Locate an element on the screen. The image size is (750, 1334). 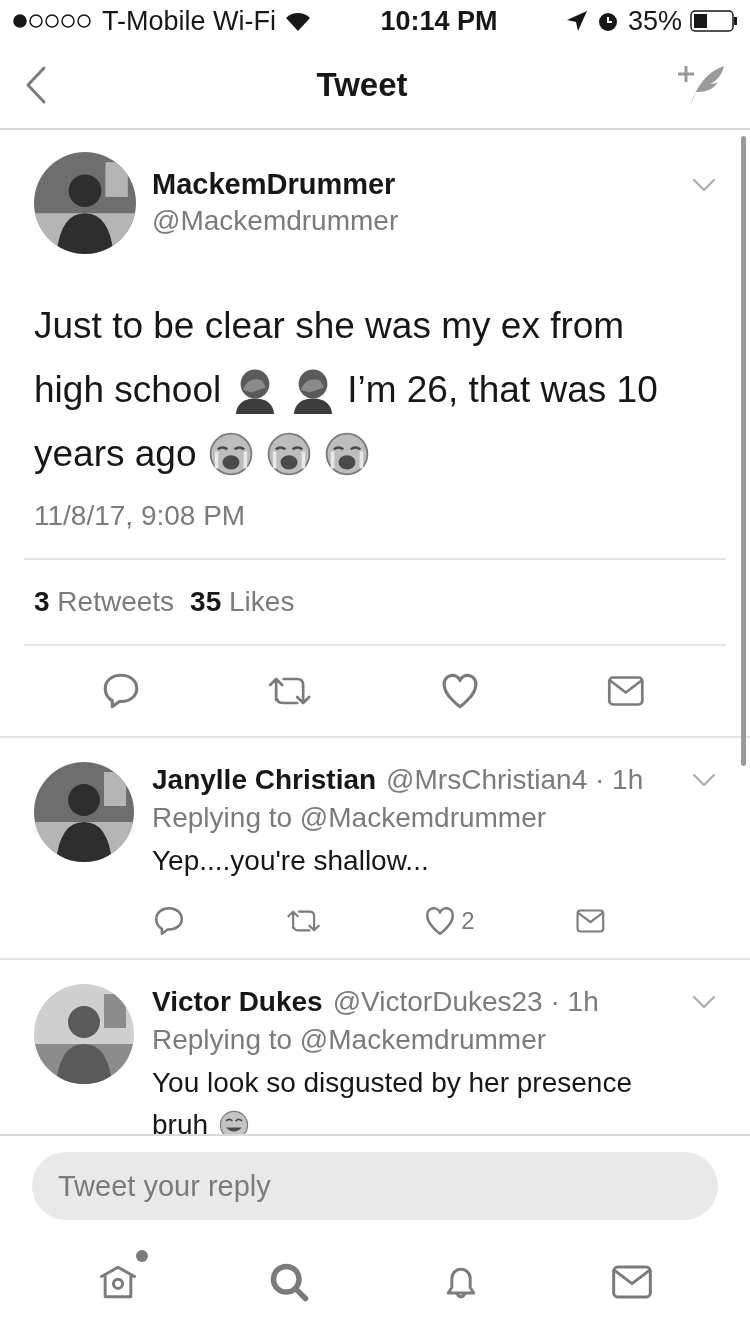
clock-time: 10:14 PM is located at coordinates (439, 21).